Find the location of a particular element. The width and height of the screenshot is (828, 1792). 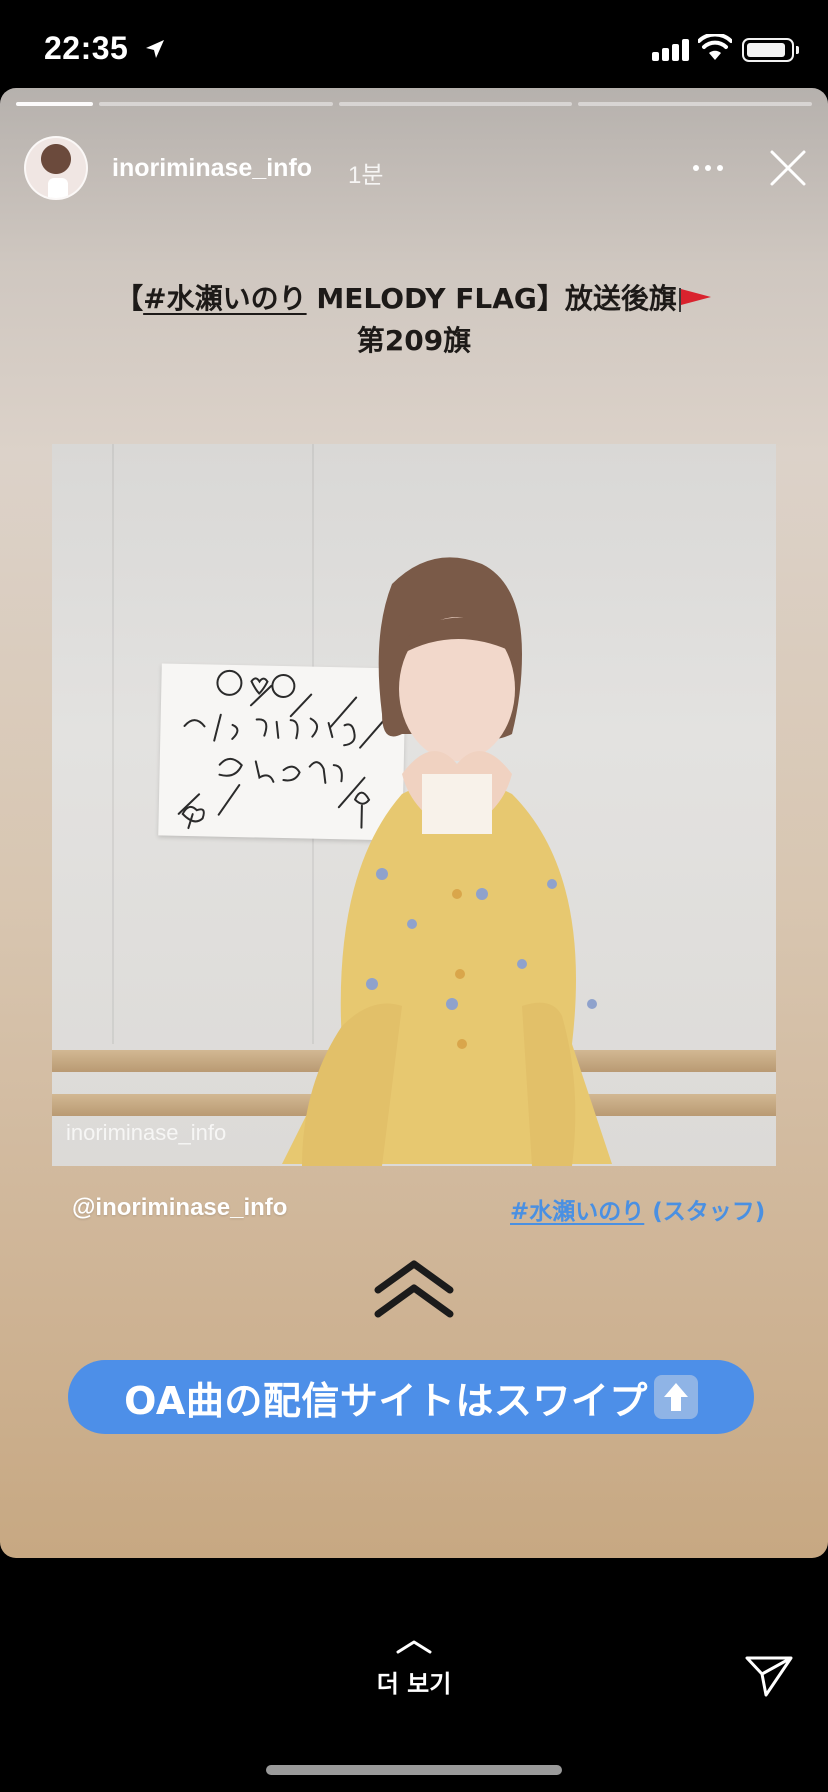

story-title: 【#水瀬いのり MELODY FLAG】放送後旗 第209旗 is located at coordinates (414, 320).